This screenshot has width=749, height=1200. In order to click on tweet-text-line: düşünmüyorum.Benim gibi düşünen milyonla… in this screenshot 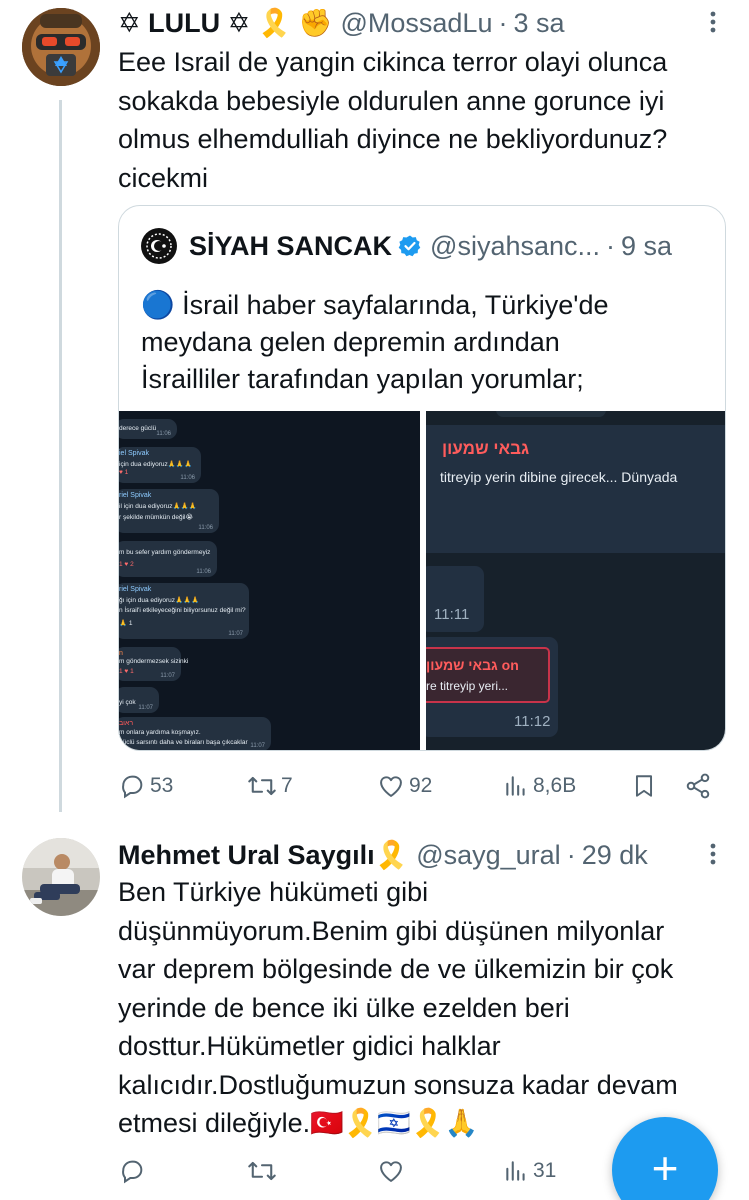, I will do `click(391, 930)`.